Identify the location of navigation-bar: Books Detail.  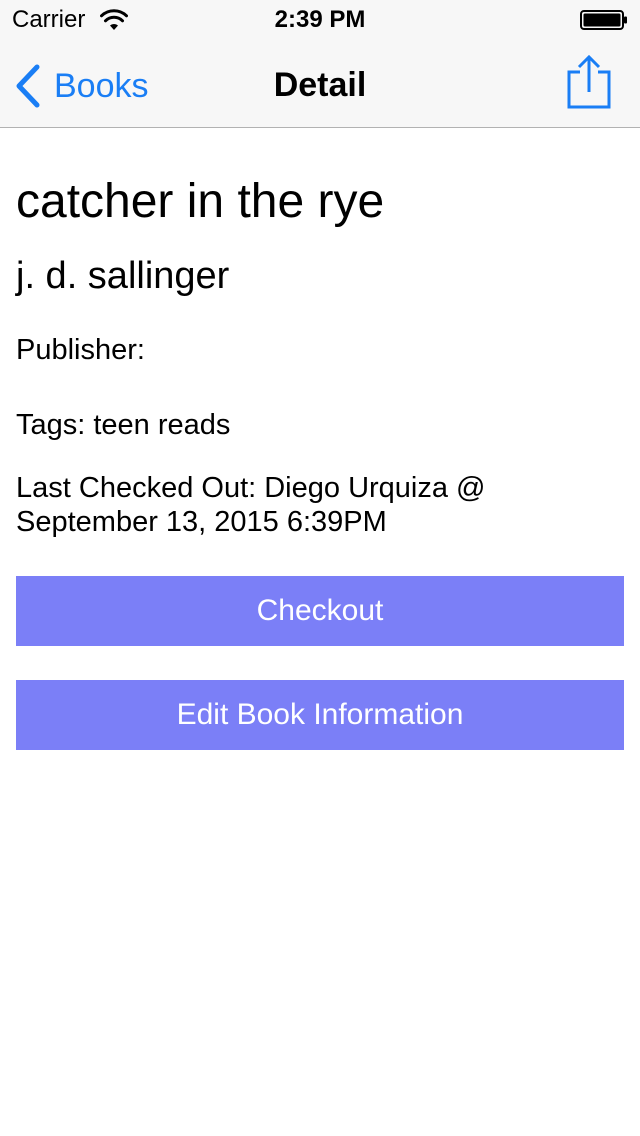
(320, 84).